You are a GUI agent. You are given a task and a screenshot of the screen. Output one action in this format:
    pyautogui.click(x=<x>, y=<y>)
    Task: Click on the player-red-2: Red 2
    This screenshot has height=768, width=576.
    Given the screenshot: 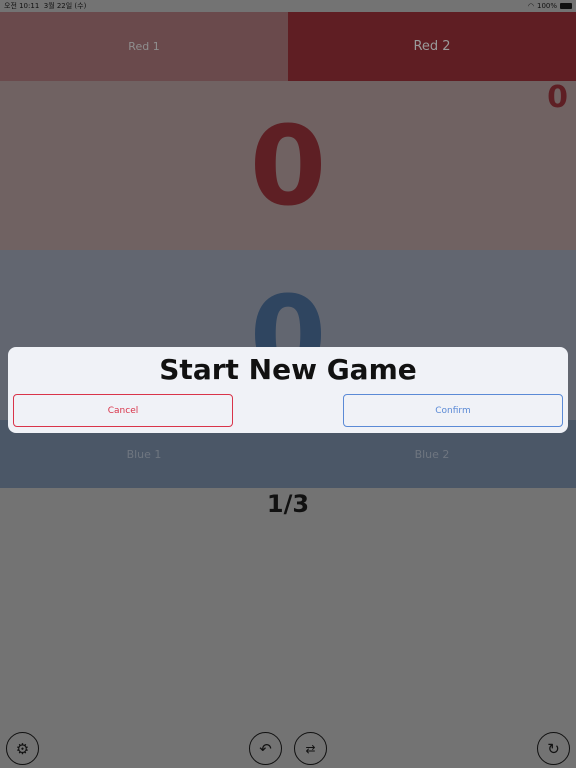 What is the action you would take?
    pyautogui.click(x=432, y=46)
    